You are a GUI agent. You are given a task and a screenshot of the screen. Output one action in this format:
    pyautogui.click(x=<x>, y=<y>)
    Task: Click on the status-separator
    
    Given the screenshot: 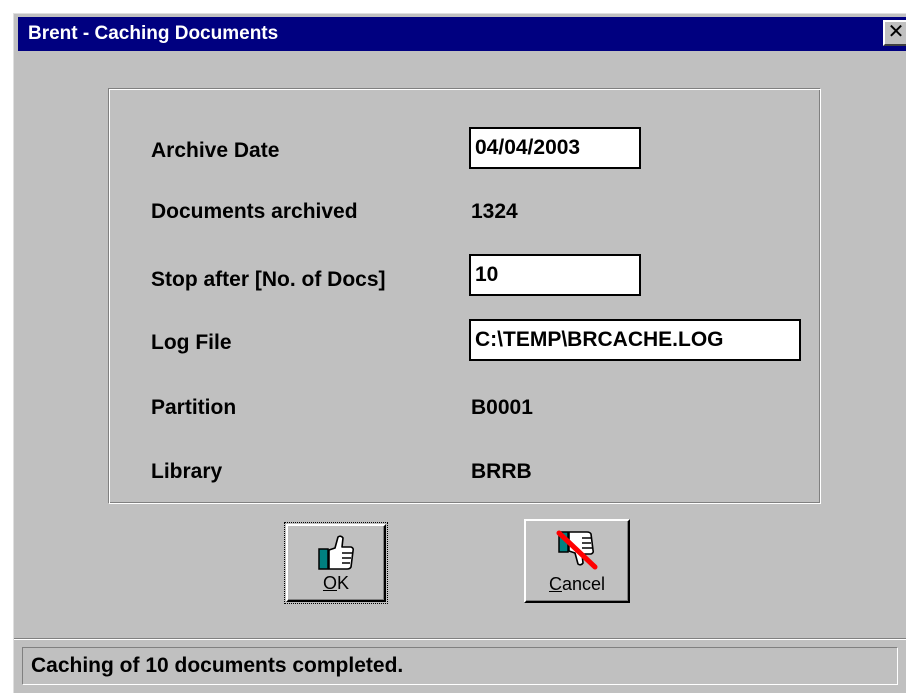 What is the action you would take?
    pyautogui.click(x=460, y=639)
    